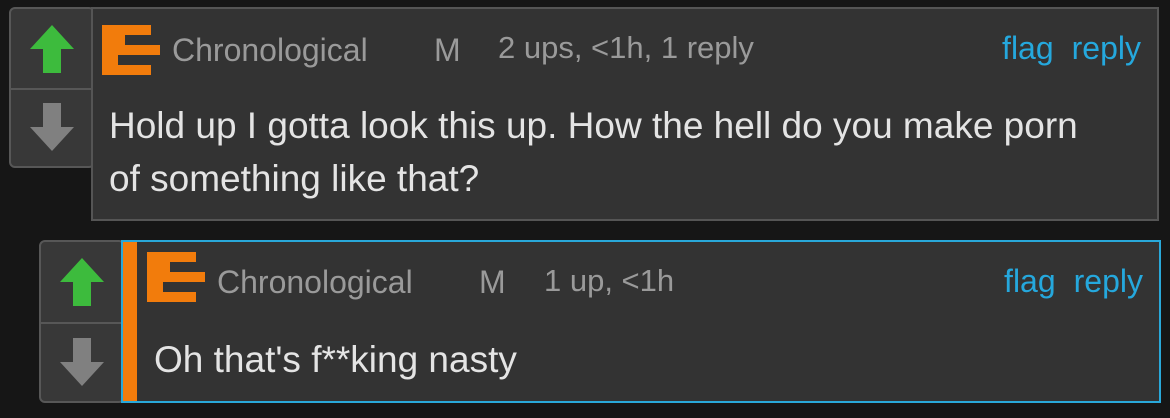  Describe the element at coordinates (335, 359) in the screenshot. I see `comment-text: Oh that's f**king nasty` at that location.